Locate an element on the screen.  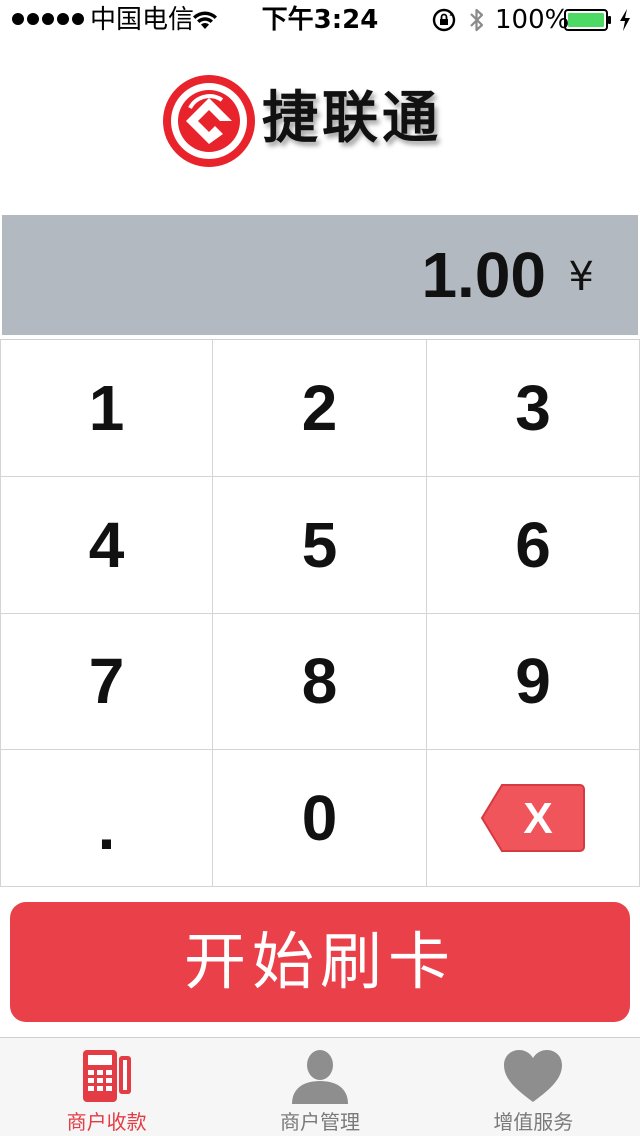
key-decimal-point: . is located at coordinates (106, 818).